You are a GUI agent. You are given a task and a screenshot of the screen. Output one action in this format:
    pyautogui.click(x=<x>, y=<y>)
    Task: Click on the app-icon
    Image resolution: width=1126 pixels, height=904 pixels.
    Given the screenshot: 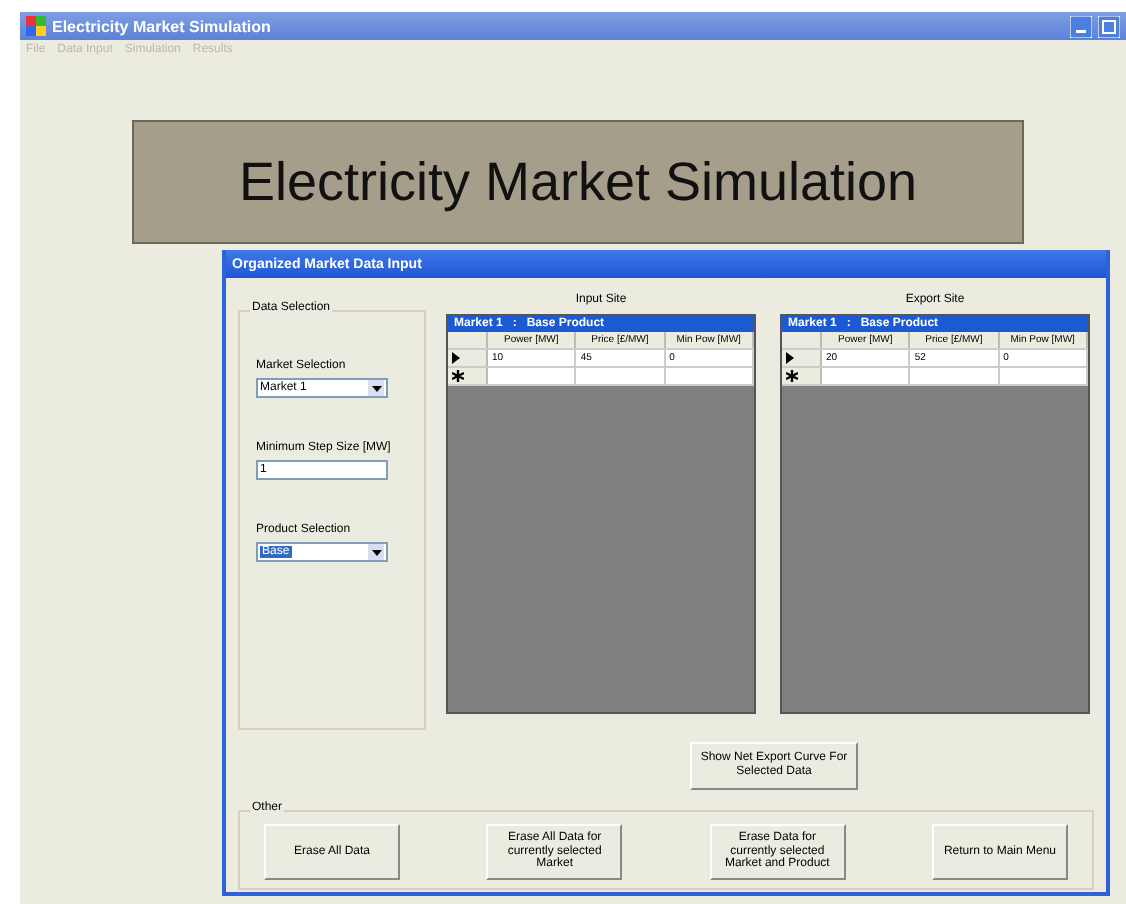 What is the action you would take?
    pyautogui.click(x=36, y=26)
    